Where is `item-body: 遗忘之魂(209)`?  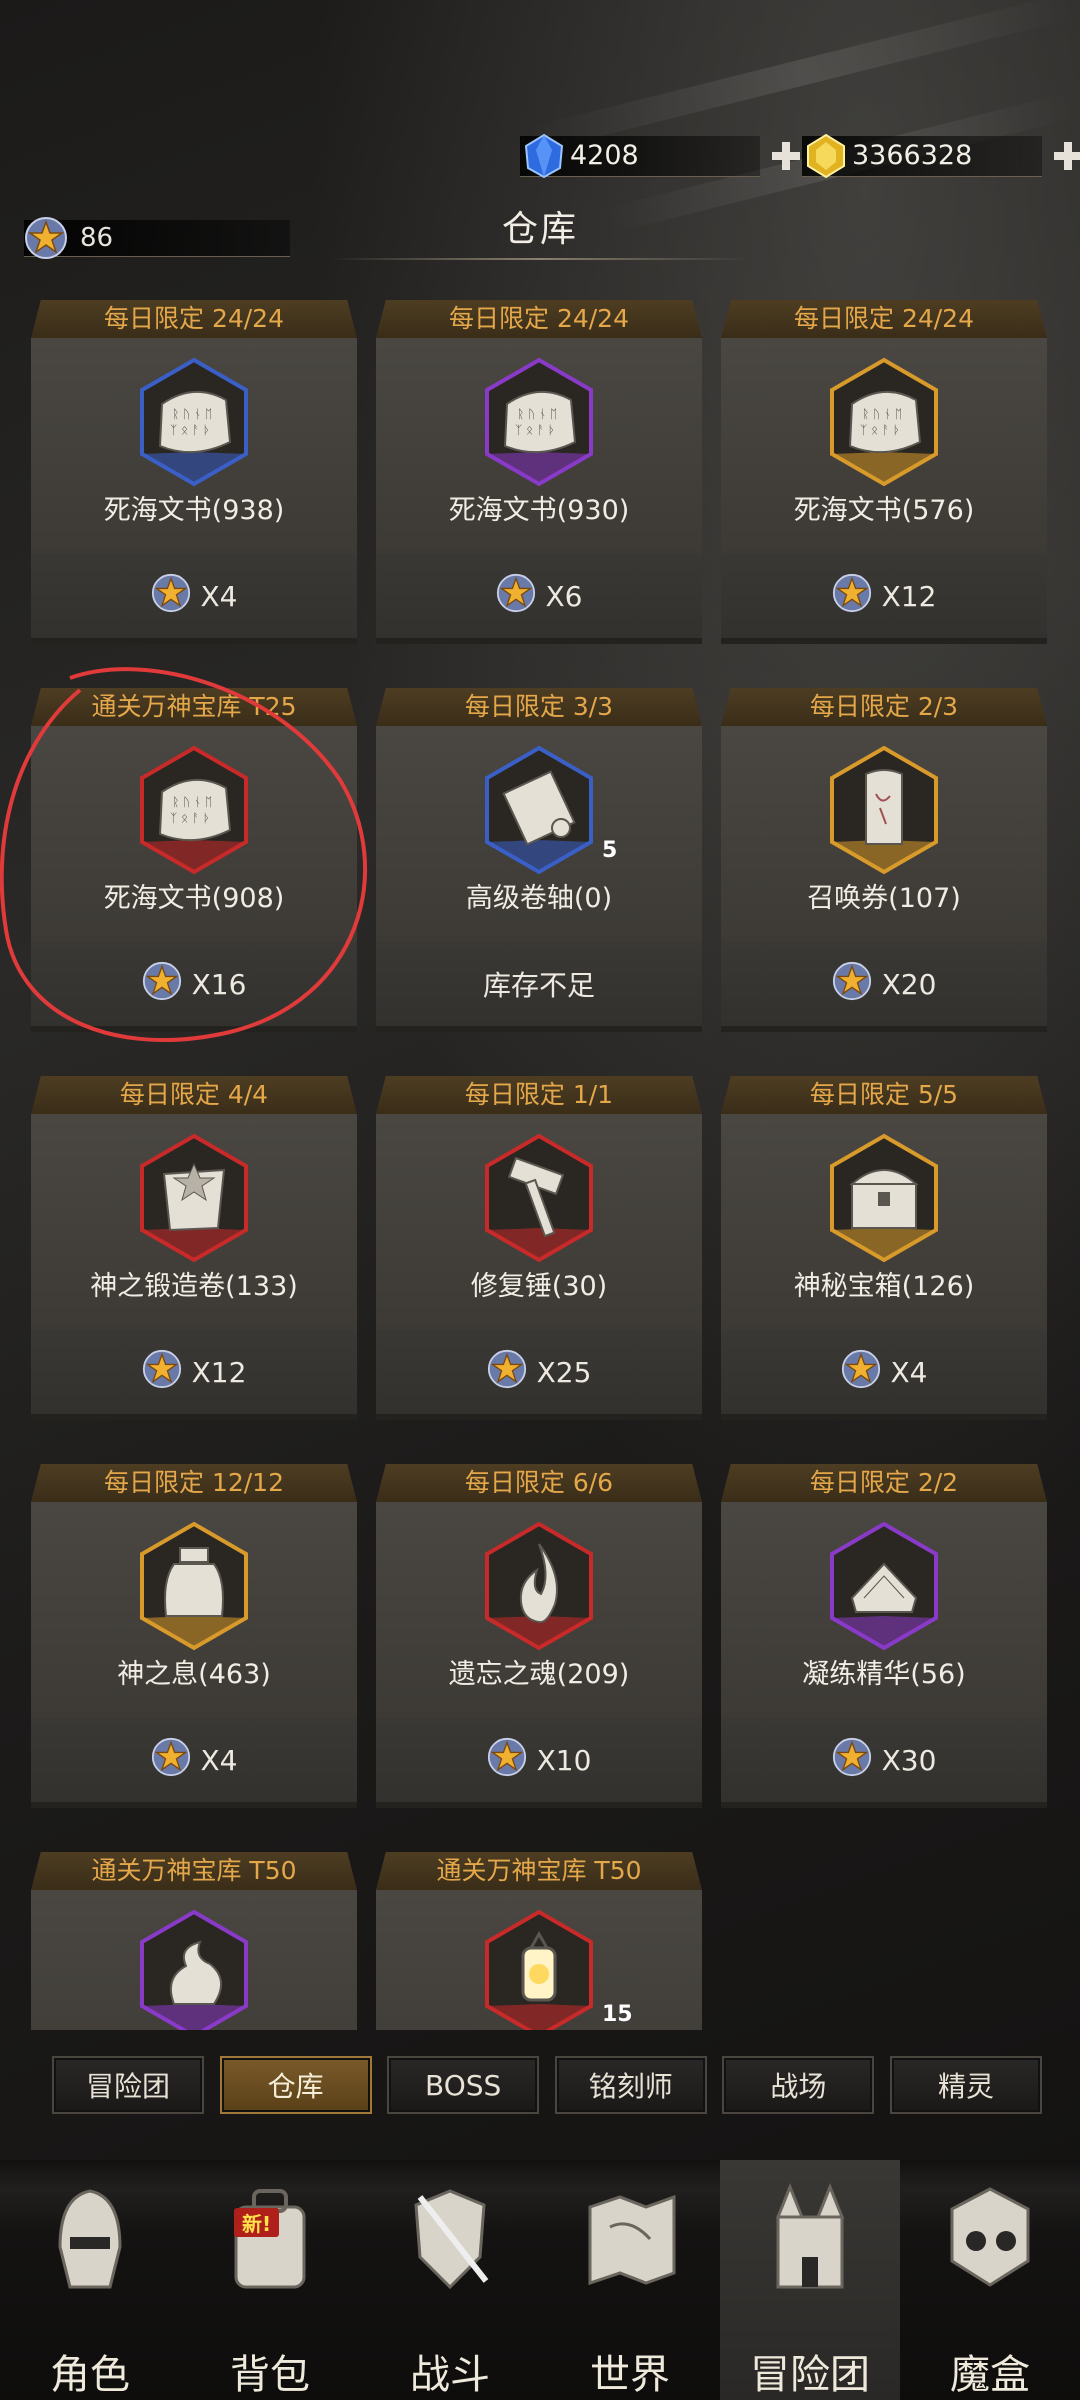 item-body: 遗忘之魂(209) is located at coordinates (539, 1610).